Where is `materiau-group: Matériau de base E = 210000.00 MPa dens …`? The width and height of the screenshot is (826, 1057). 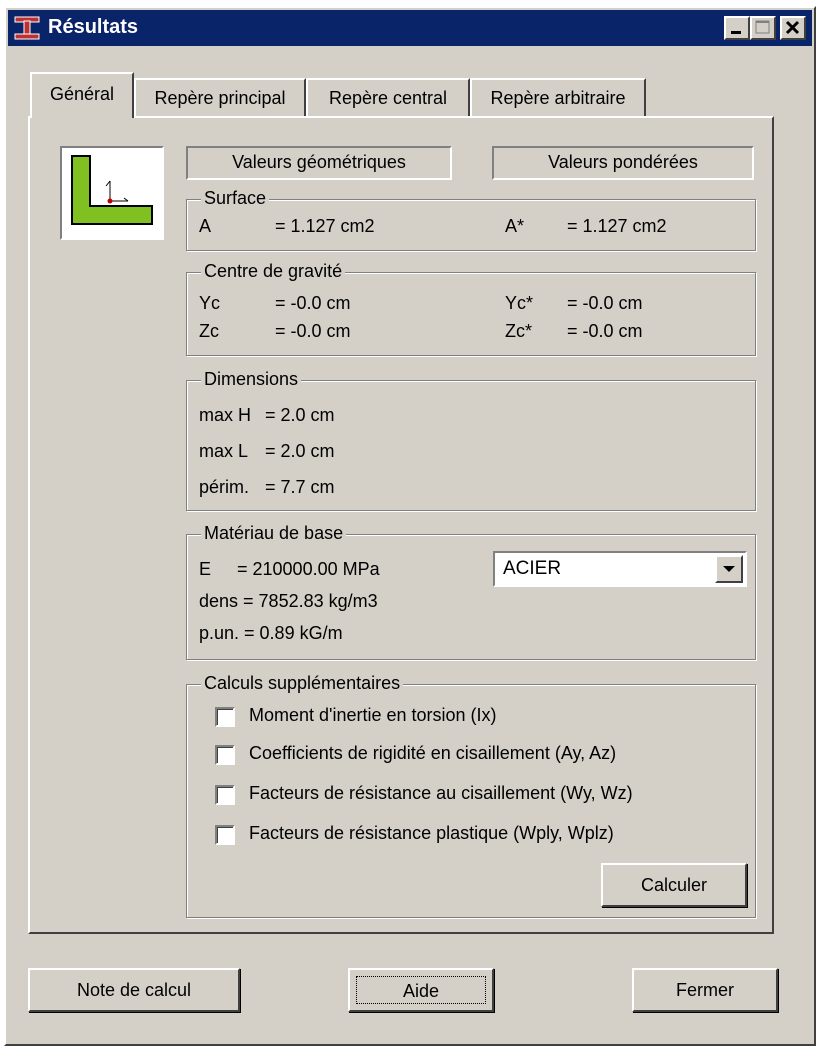
materiau-group: Matériau de base E = 210000.00 MPa dens … is located at coordinates (471, 591).